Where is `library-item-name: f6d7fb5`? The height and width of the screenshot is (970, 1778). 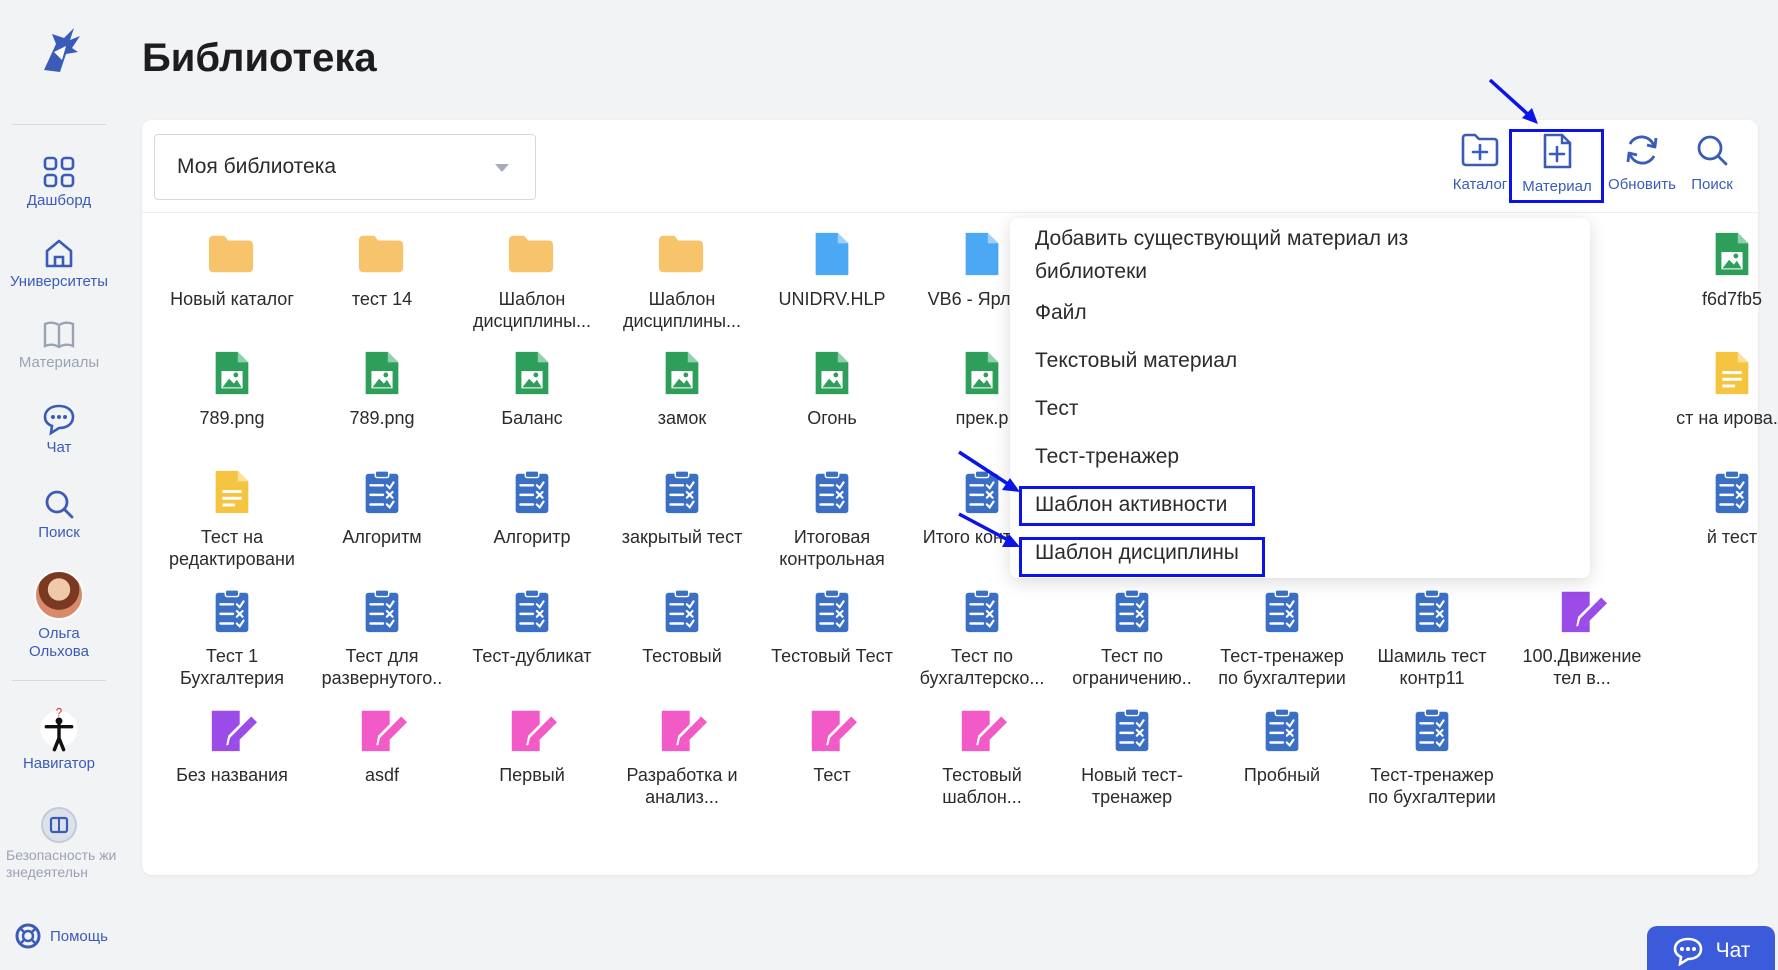 library-item-name: f6d7fb5 is located at coordinates (1732, 299).